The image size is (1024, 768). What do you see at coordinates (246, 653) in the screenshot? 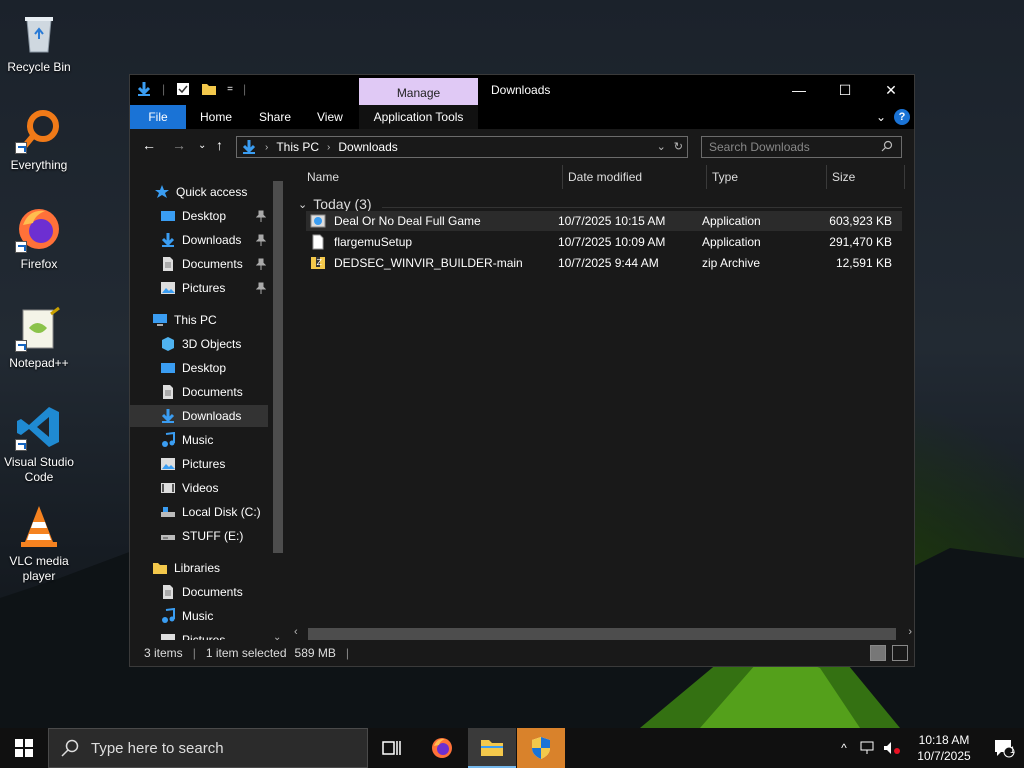
I see `status-selected: 1 item selected` at bounding box center [246, 653].